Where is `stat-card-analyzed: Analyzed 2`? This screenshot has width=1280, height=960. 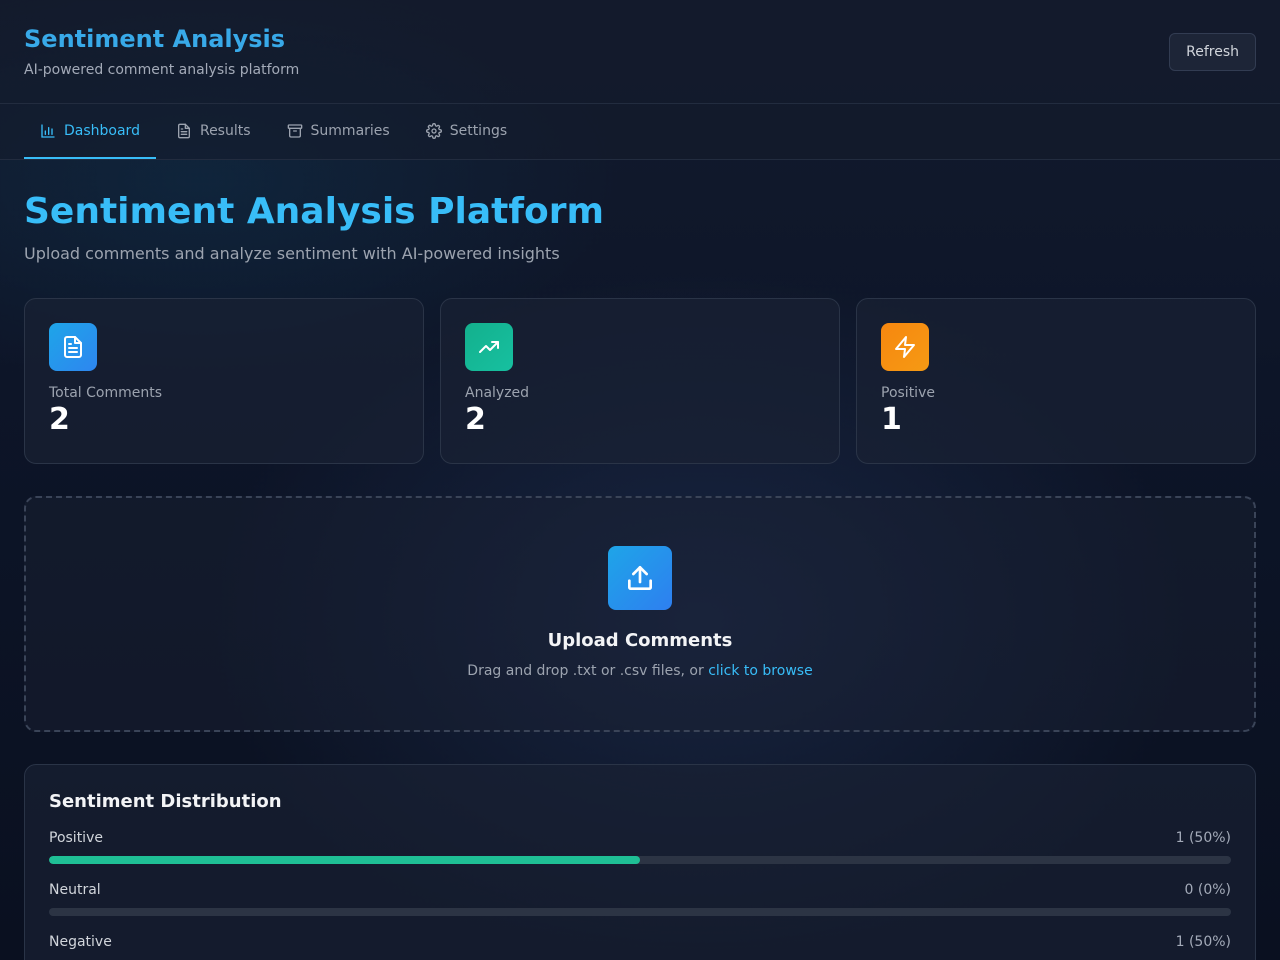 stat-card-analyzed: Analyzed 2 is located at coordinates (640, 381).